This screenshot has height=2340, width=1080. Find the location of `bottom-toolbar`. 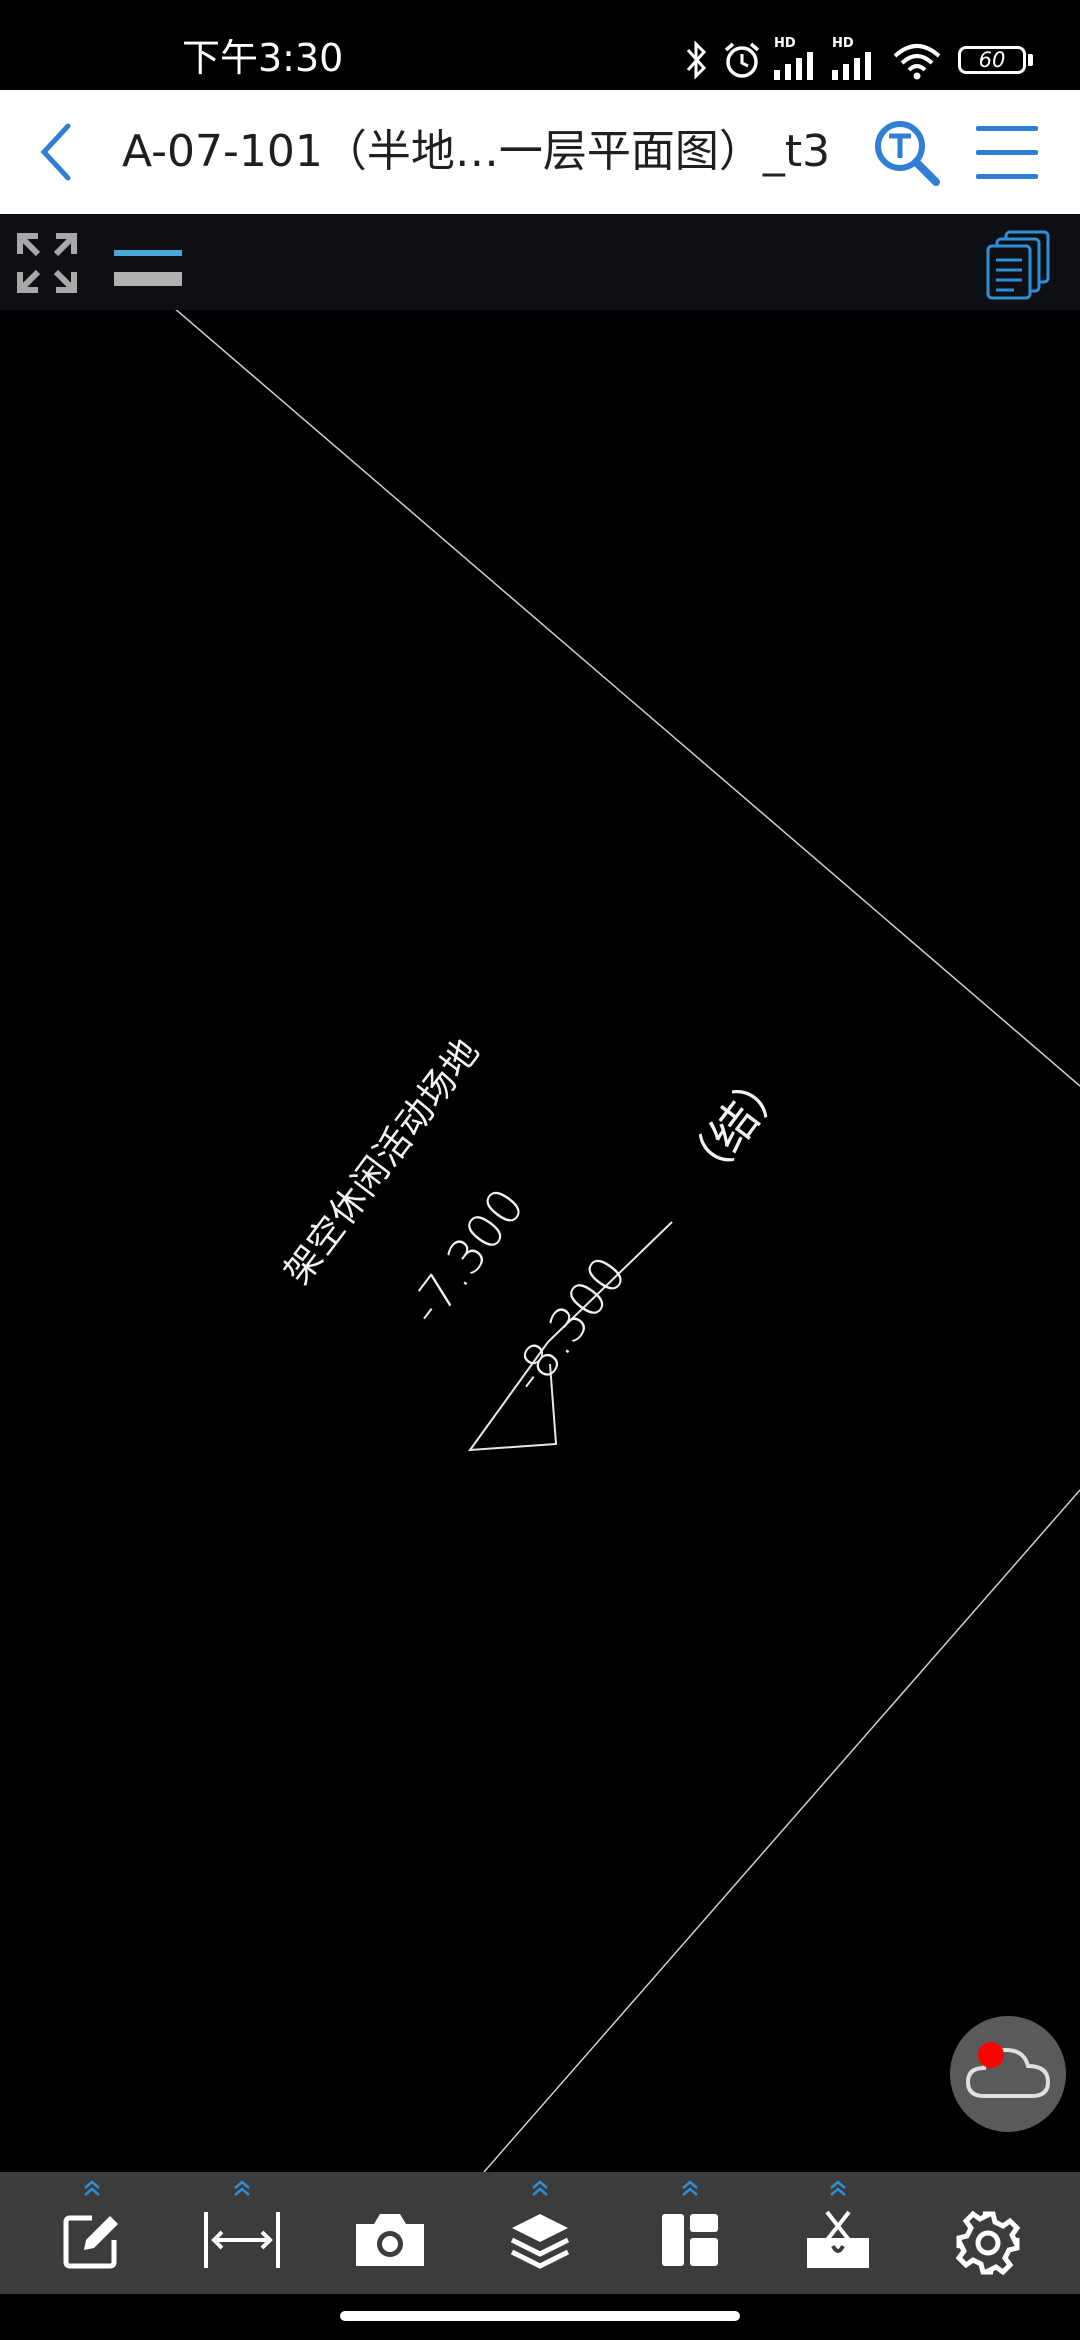

bottom-toolbar is located at coordinates (540, 2233).